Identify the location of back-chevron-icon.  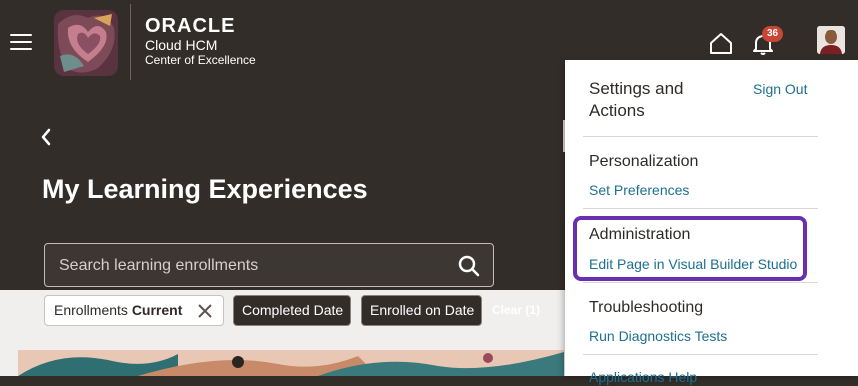
(46, 137).